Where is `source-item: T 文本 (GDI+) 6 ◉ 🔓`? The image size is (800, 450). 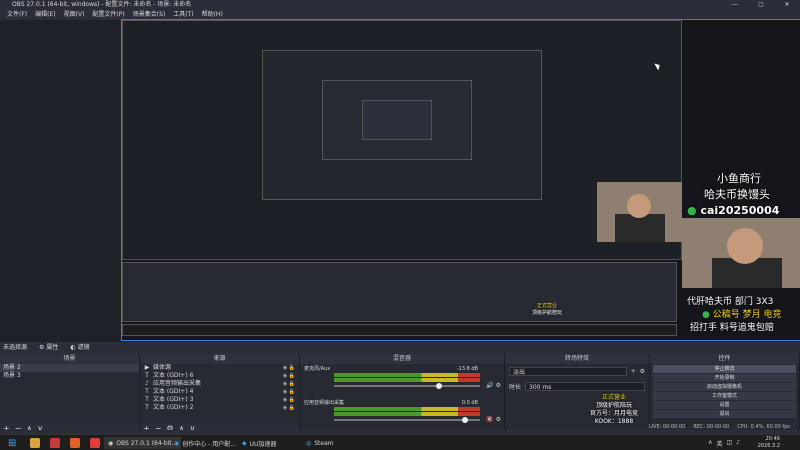
source-item: T 文本 (GDI+) 6 ◉ 🔓 is located at coordinates (219, 376).